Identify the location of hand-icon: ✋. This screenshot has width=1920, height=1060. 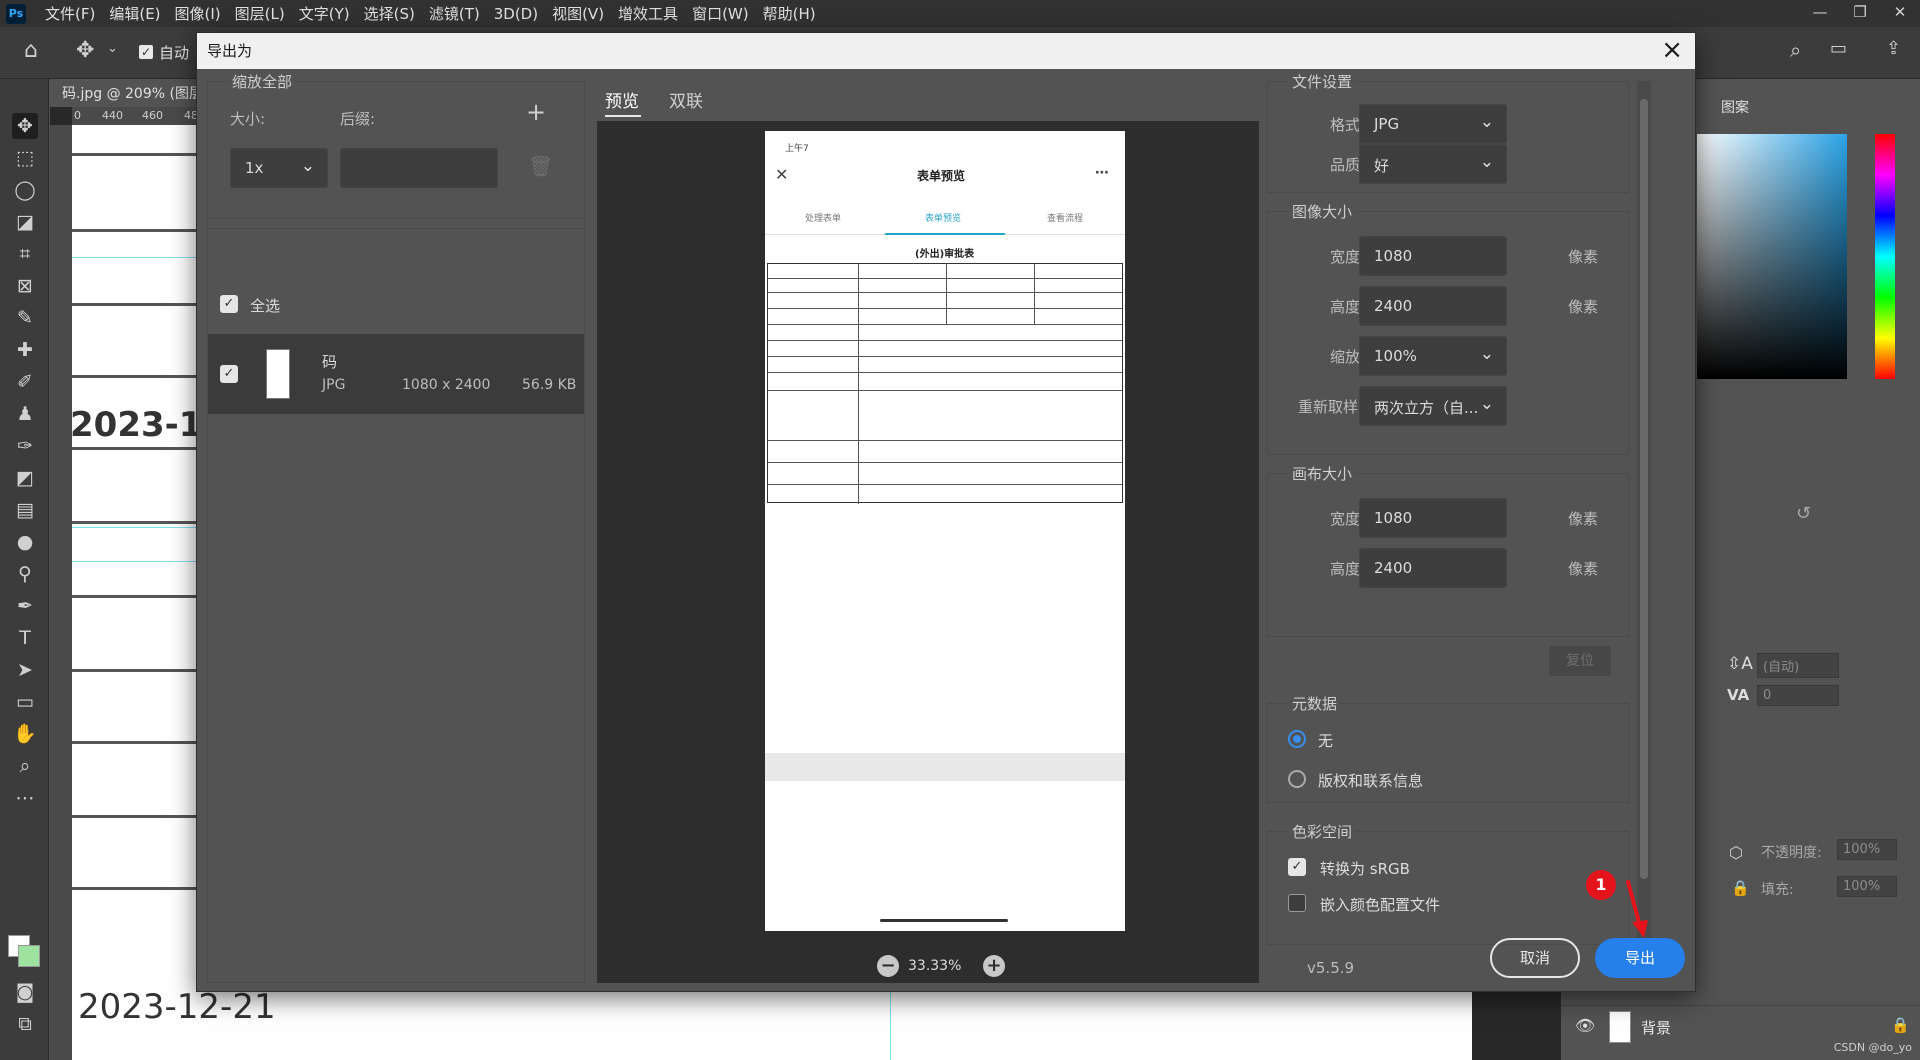
(25, 734).